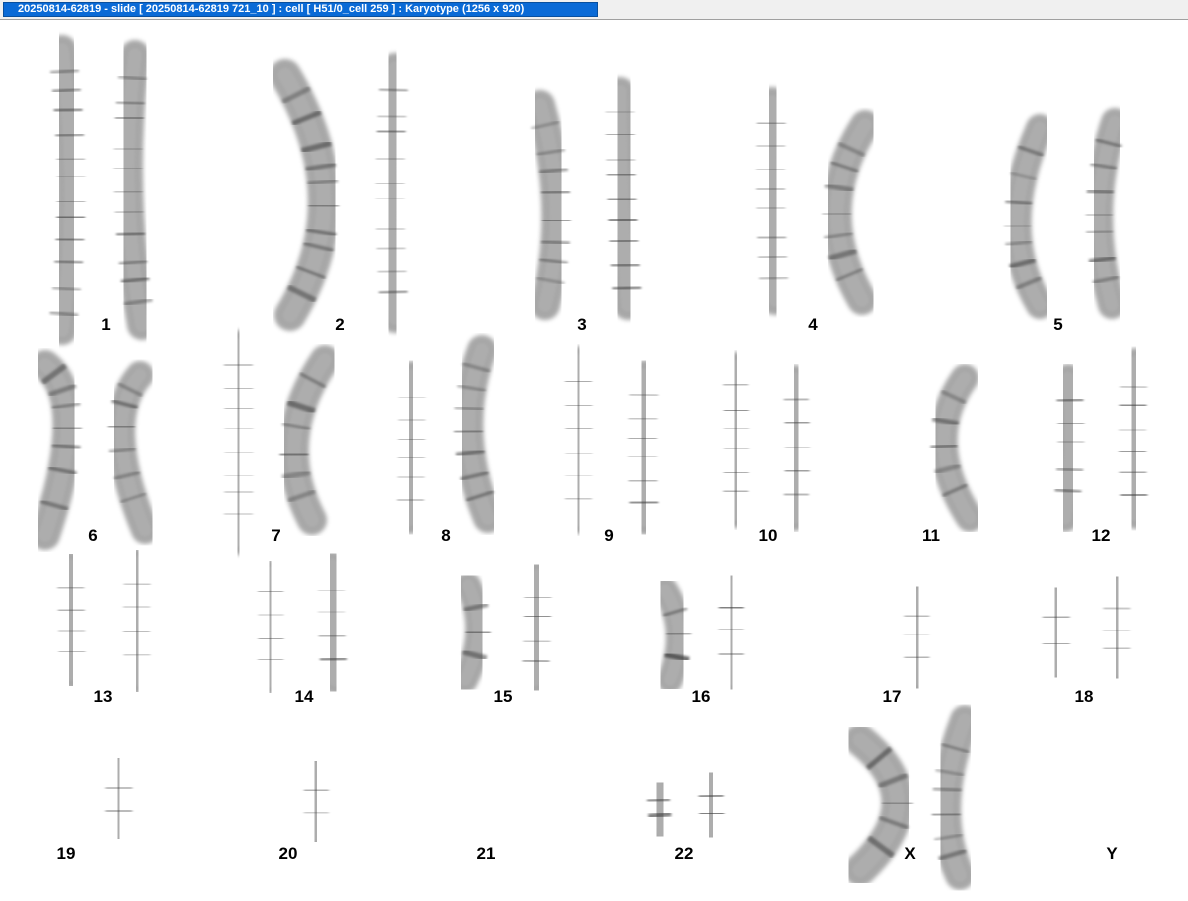 The height and width of the screenshot is (901, 1188). Describe the element at coordinates (1117, 627) in the screenshot. I see `chromosome-18-2-core` at that location.